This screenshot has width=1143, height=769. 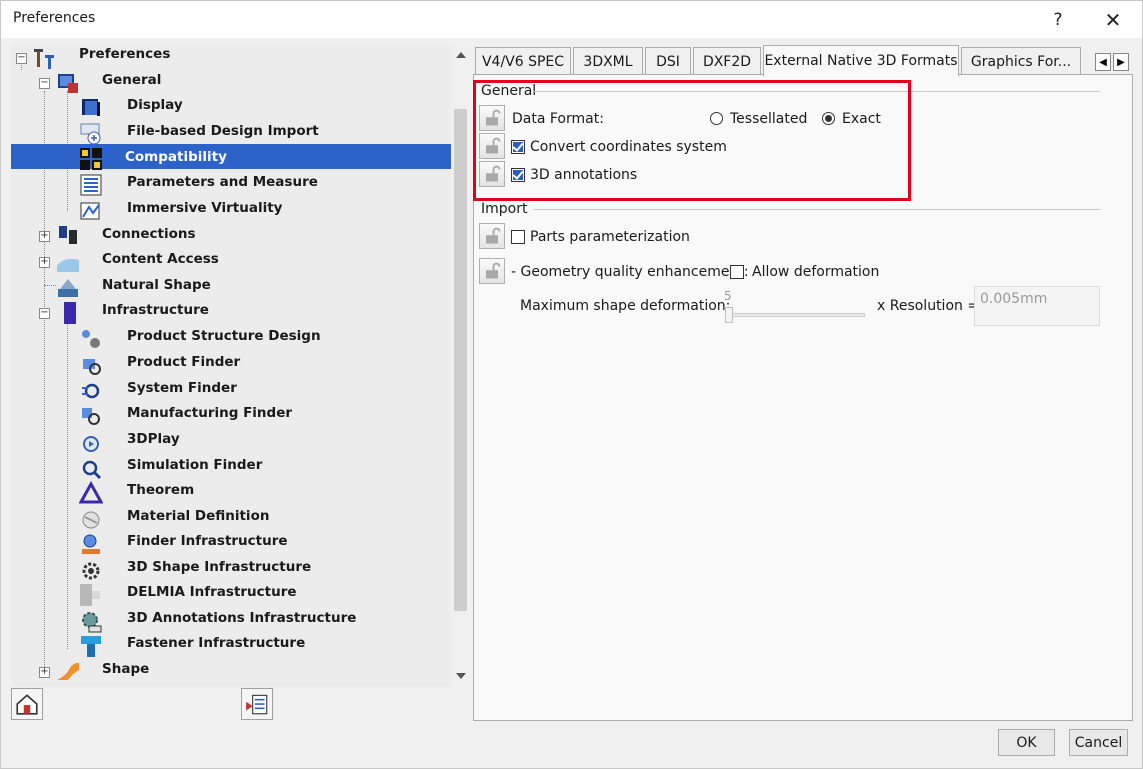 What do you see at coordinates (716, 118) in the screenshot?
I see `tessellated-radio` at bounding box center [716, 118].